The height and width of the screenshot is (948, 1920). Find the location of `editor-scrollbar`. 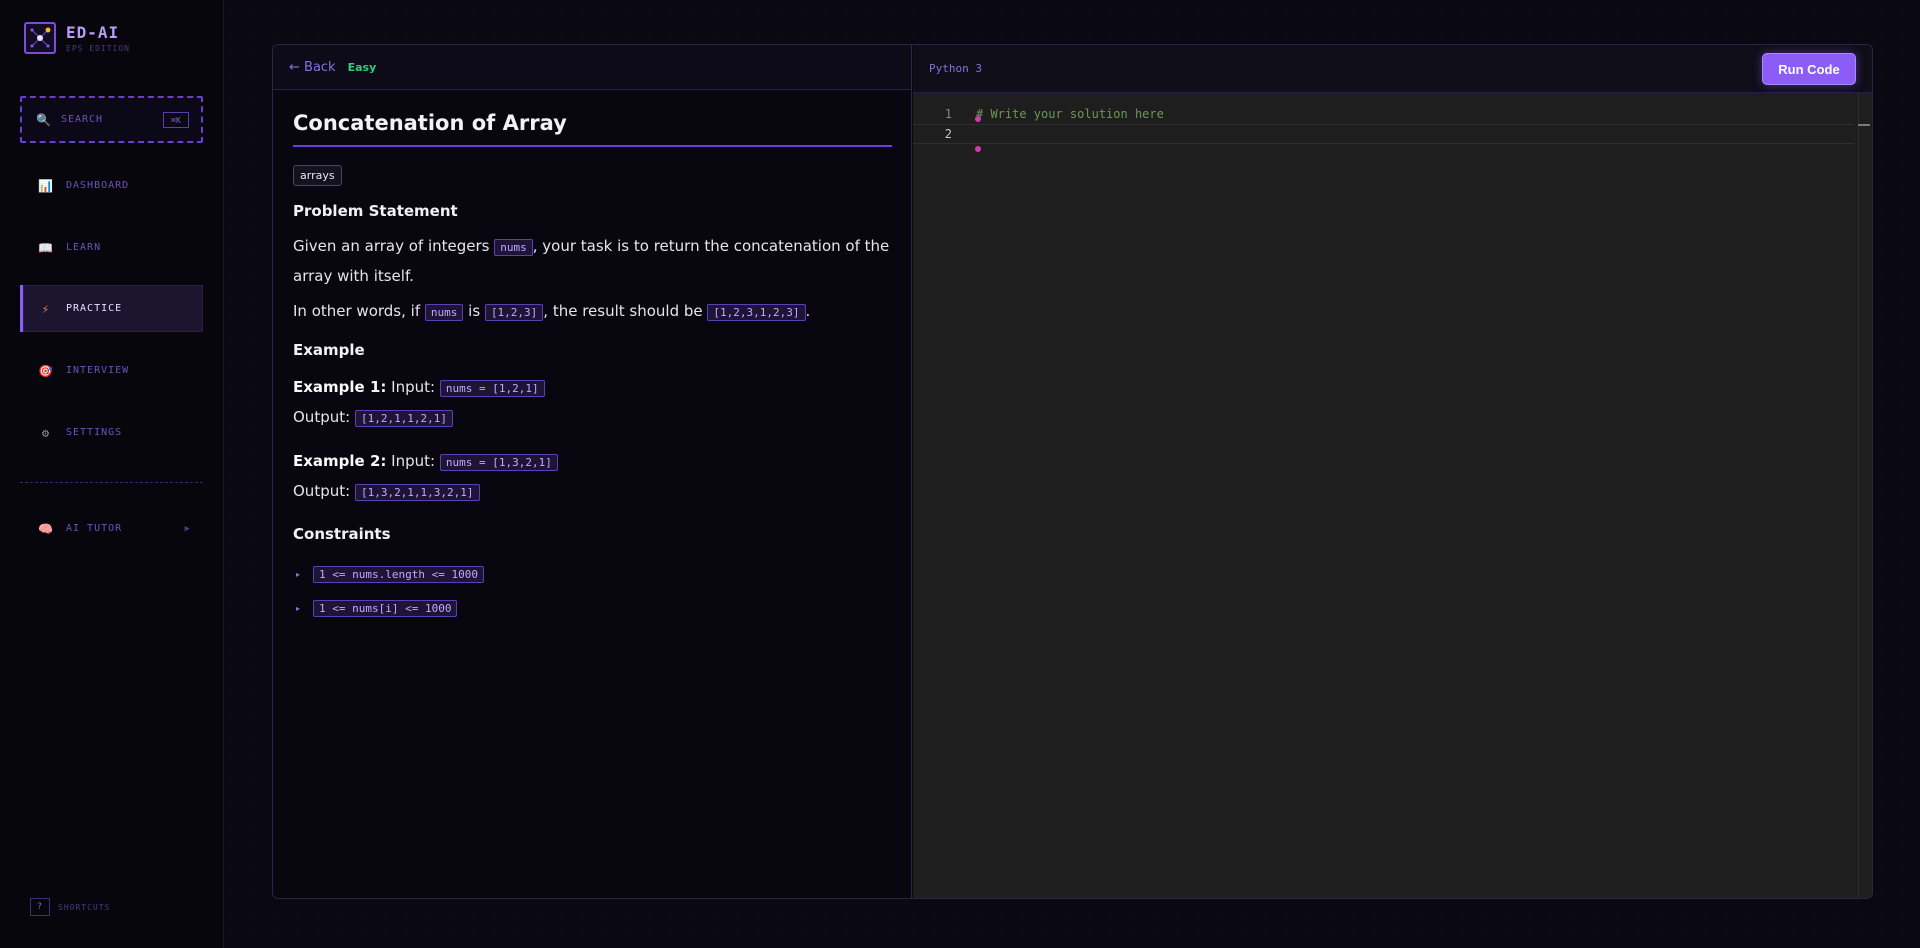

editor-scrollbar is located at coordinates (1865, 495).